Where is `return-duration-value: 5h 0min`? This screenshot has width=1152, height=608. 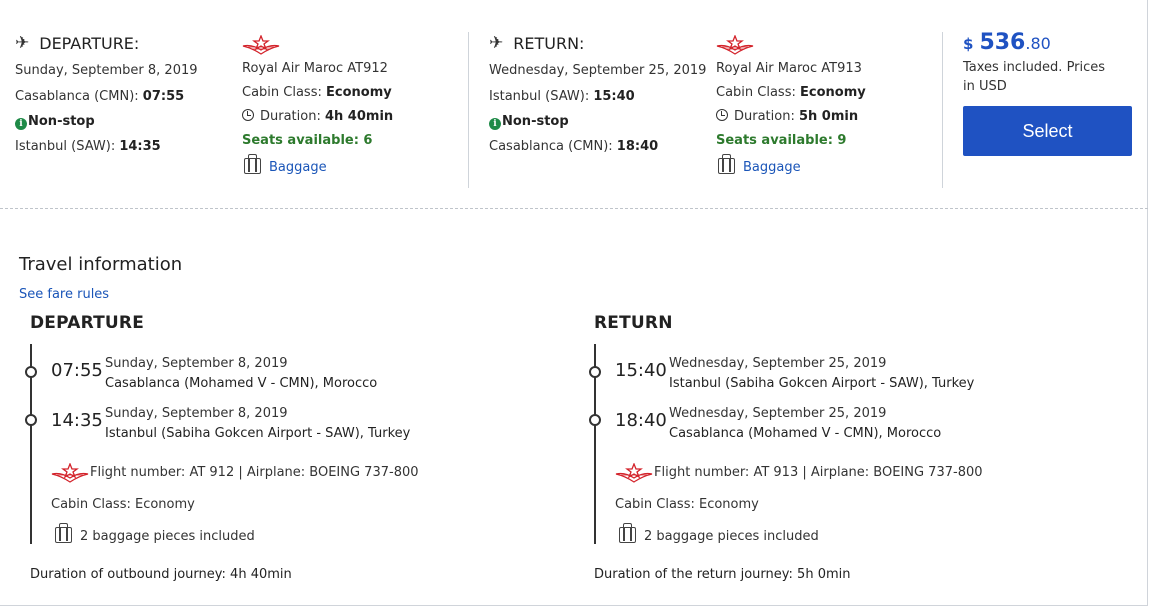
return-duration-value: 5h 0min is located at coordinates (828, 116).